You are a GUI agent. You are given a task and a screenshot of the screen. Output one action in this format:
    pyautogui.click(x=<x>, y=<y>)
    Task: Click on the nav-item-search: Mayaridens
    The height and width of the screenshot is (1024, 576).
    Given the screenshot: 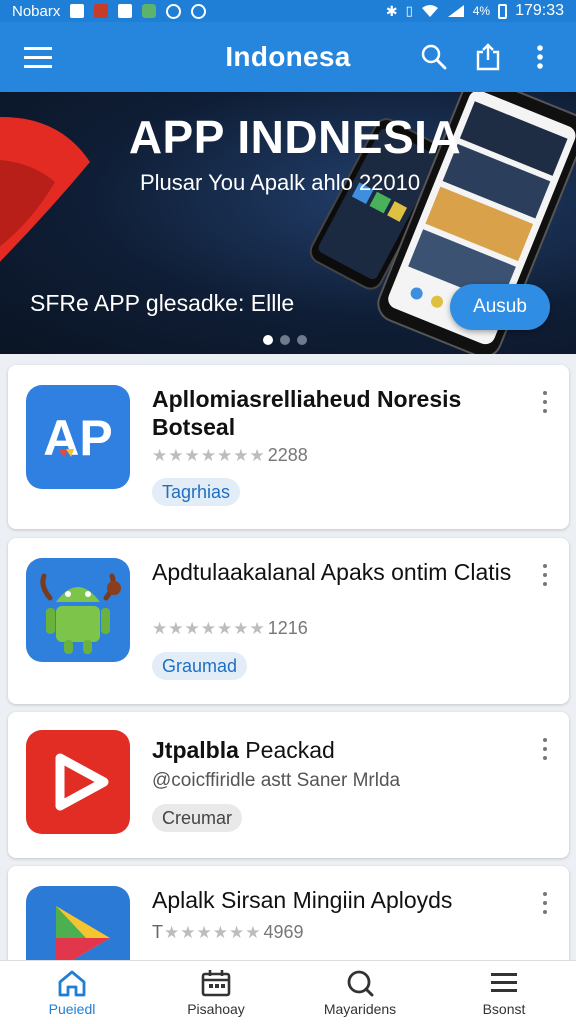 What is the action you would take?
    pyautogui.click(x=360, y=992)
    